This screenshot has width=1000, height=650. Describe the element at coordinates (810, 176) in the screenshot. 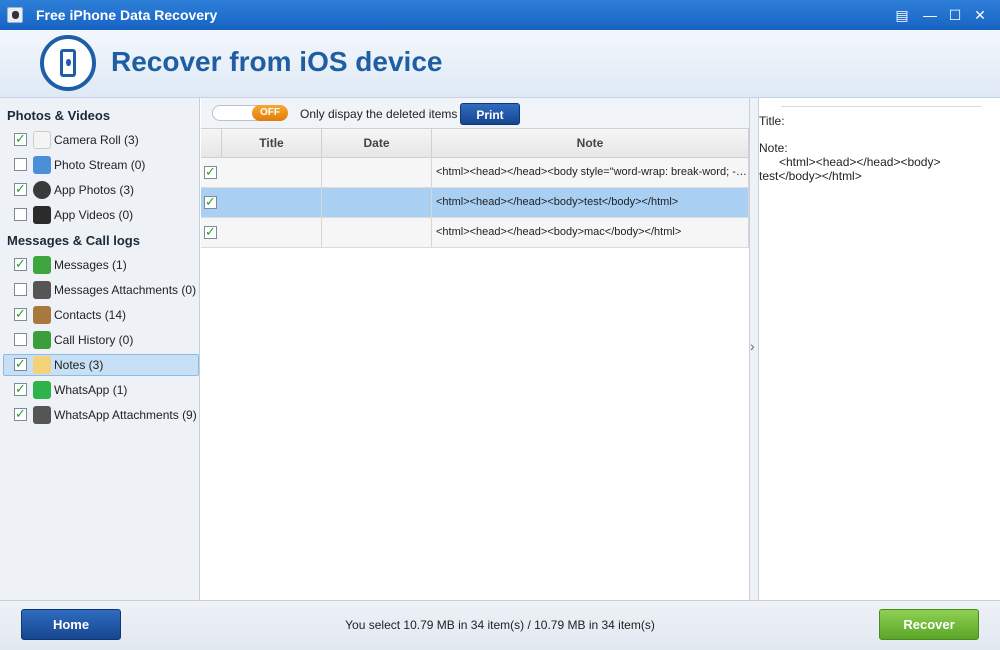

I see `preview-note-line-2: test</body></html>` at that location.